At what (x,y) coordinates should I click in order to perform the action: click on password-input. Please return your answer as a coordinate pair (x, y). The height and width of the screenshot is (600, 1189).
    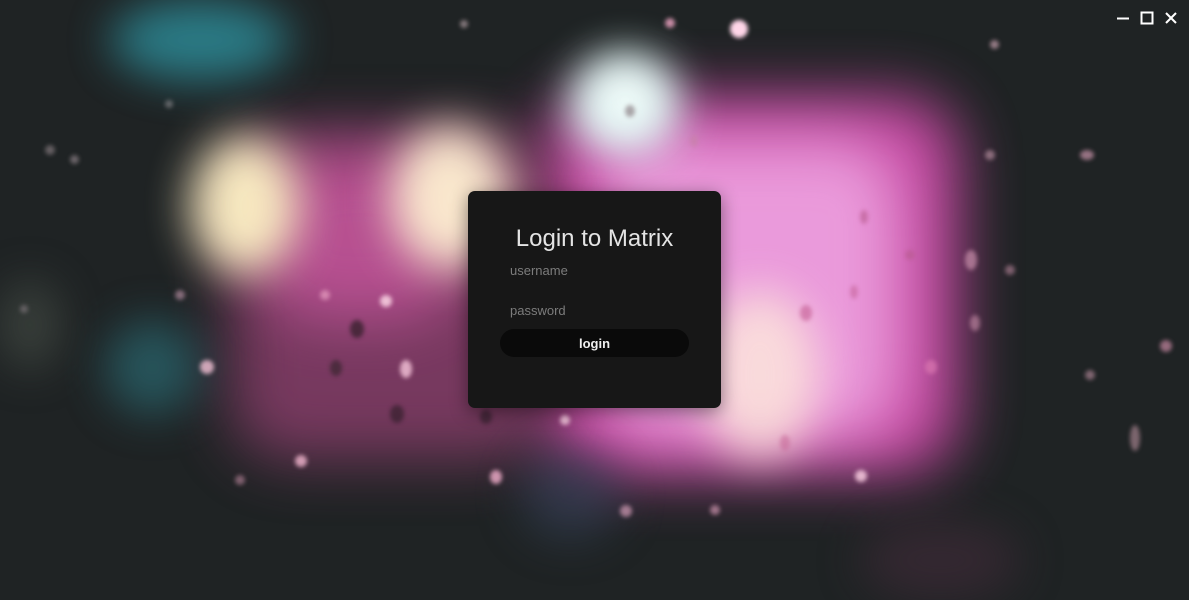
    Looking at the image, I should click on (595, 310).